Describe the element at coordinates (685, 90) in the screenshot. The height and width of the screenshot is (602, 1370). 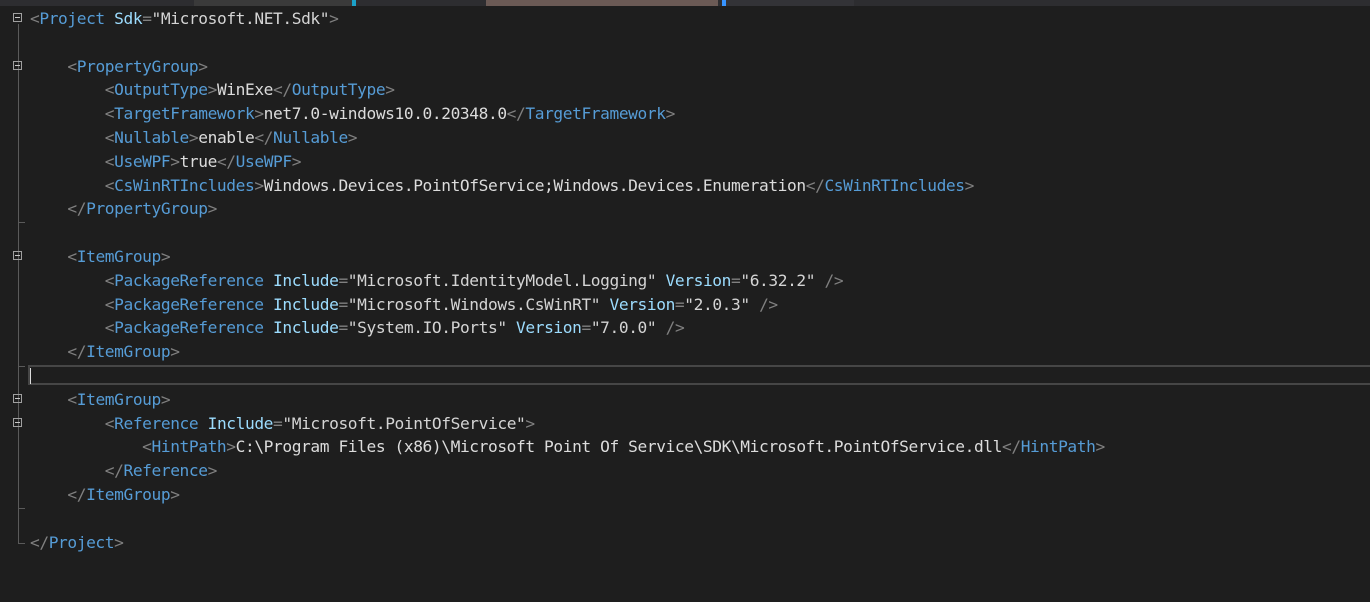
I see `code-line: <OutputType>WinExe</OutputType>` at that location.